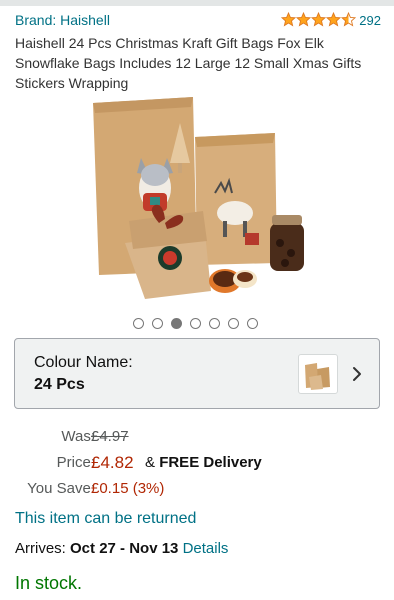  I want to click on brand-row: Brand: Haishell 292, so click(198, 22).